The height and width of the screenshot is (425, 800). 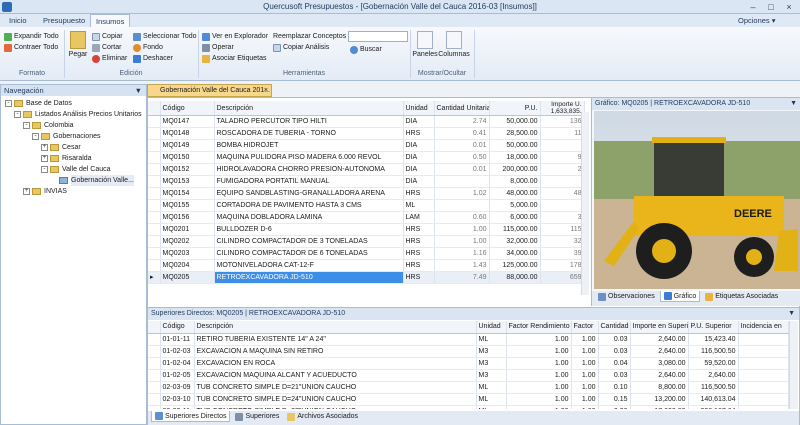 What do you see at coordinates (562, 169) in the screenshot?
I see `cell-importe: 2` at bounding box center [562, 169].